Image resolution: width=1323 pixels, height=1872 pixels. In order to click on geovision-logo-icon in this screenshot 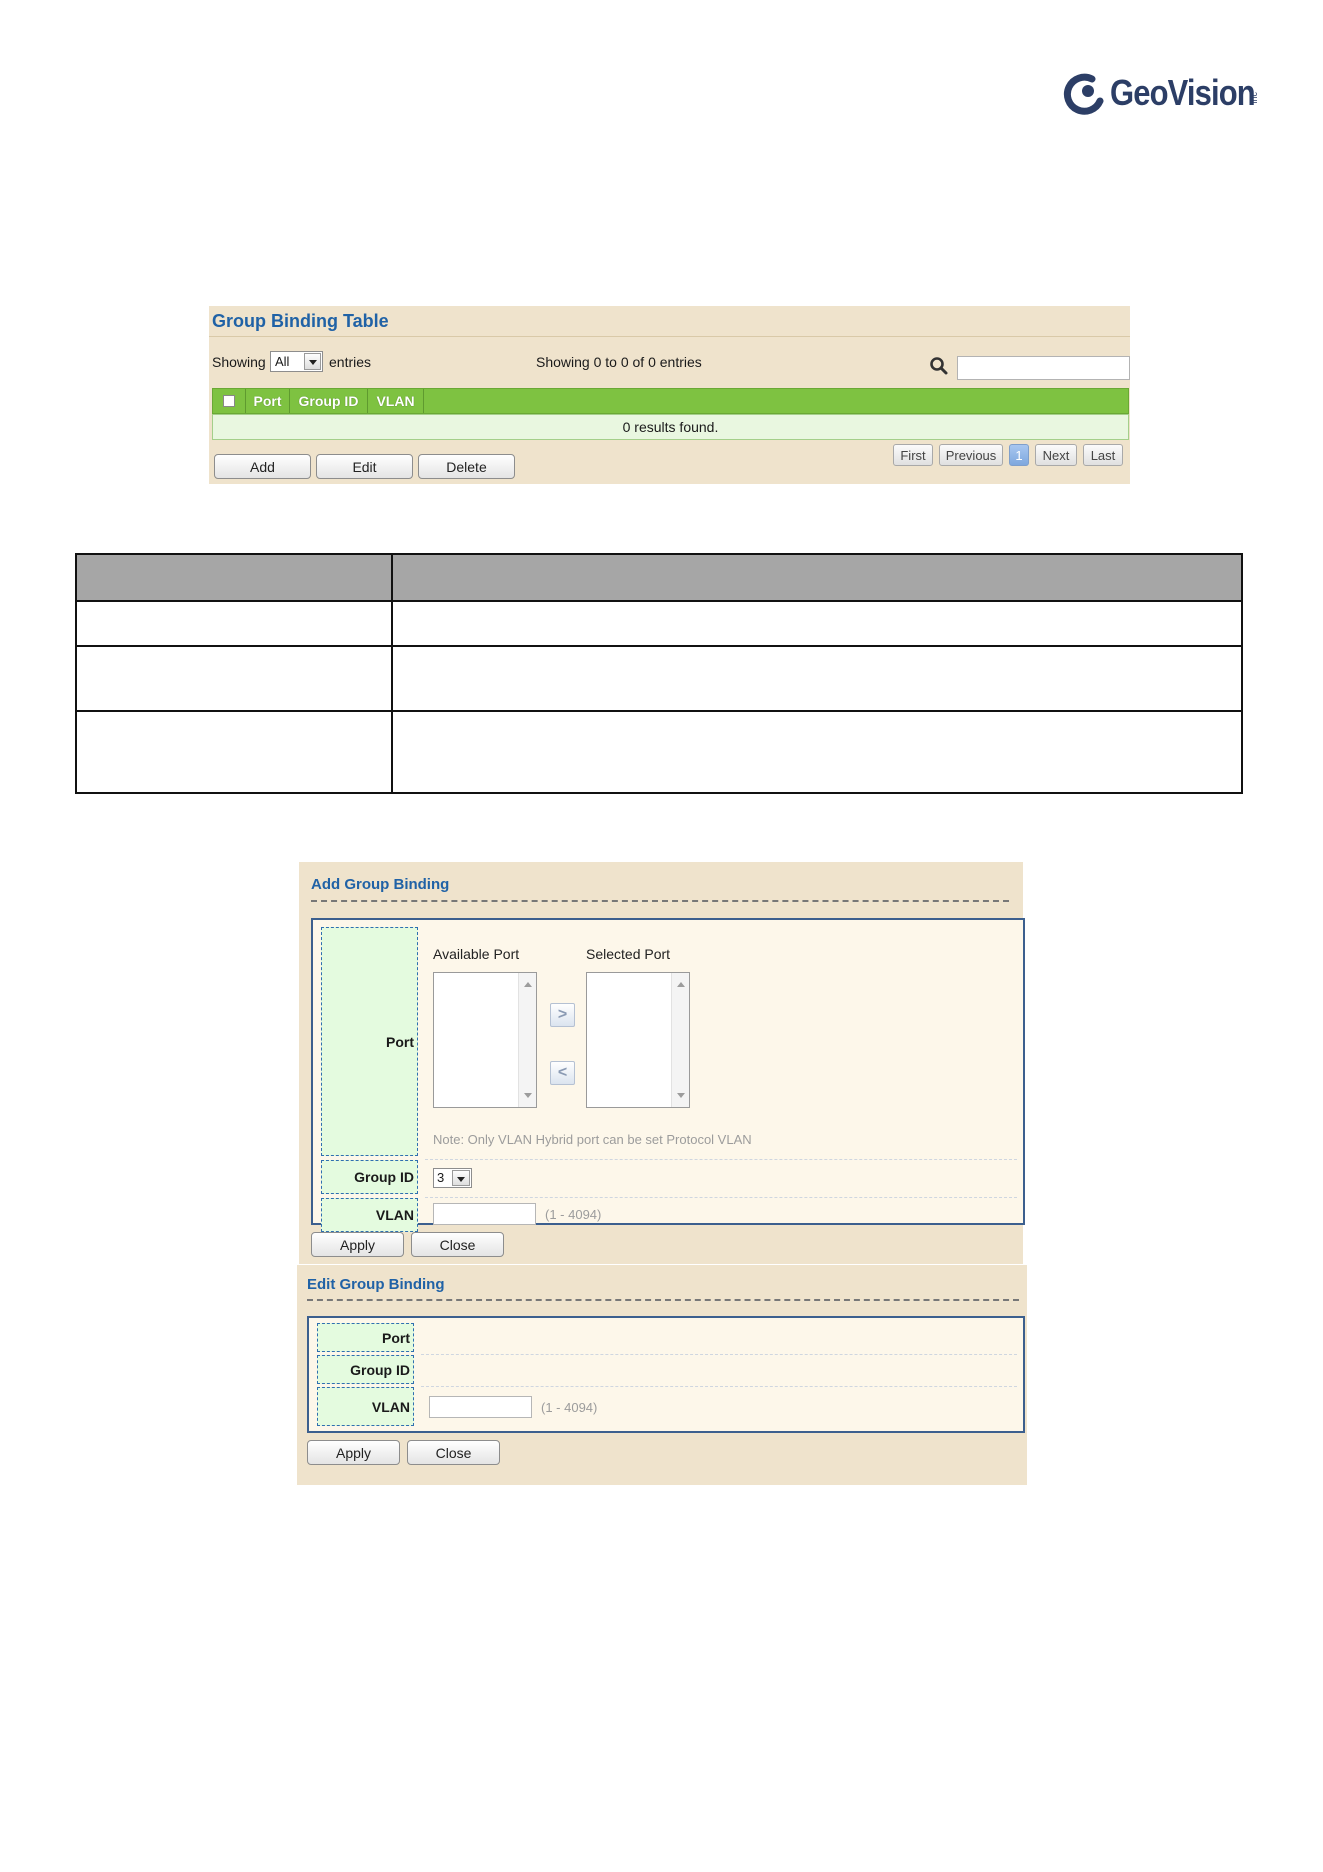, I will do `click(1084, 93)`.